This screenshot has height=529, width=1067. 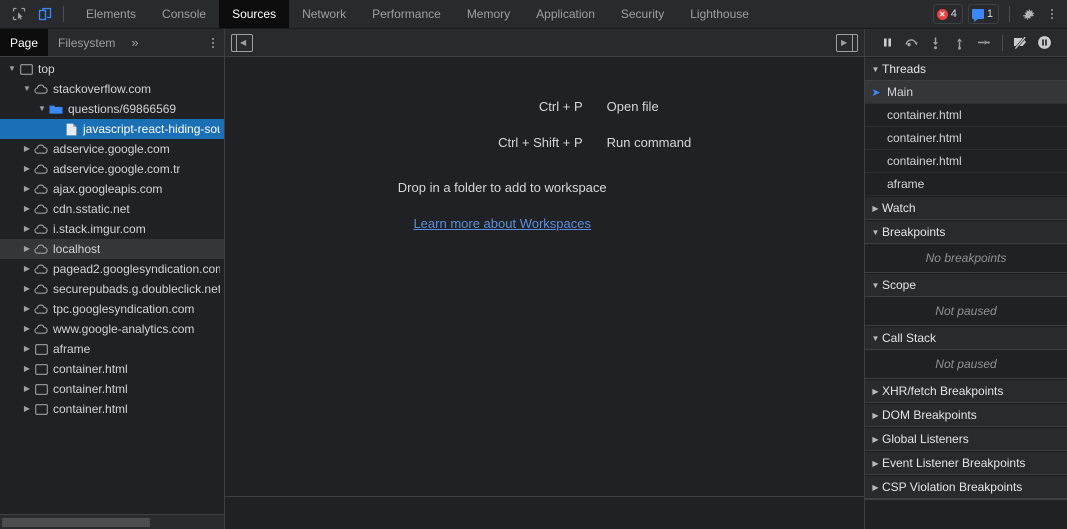 I want to click on thread-label: container.html, so click(x=924, y=115).